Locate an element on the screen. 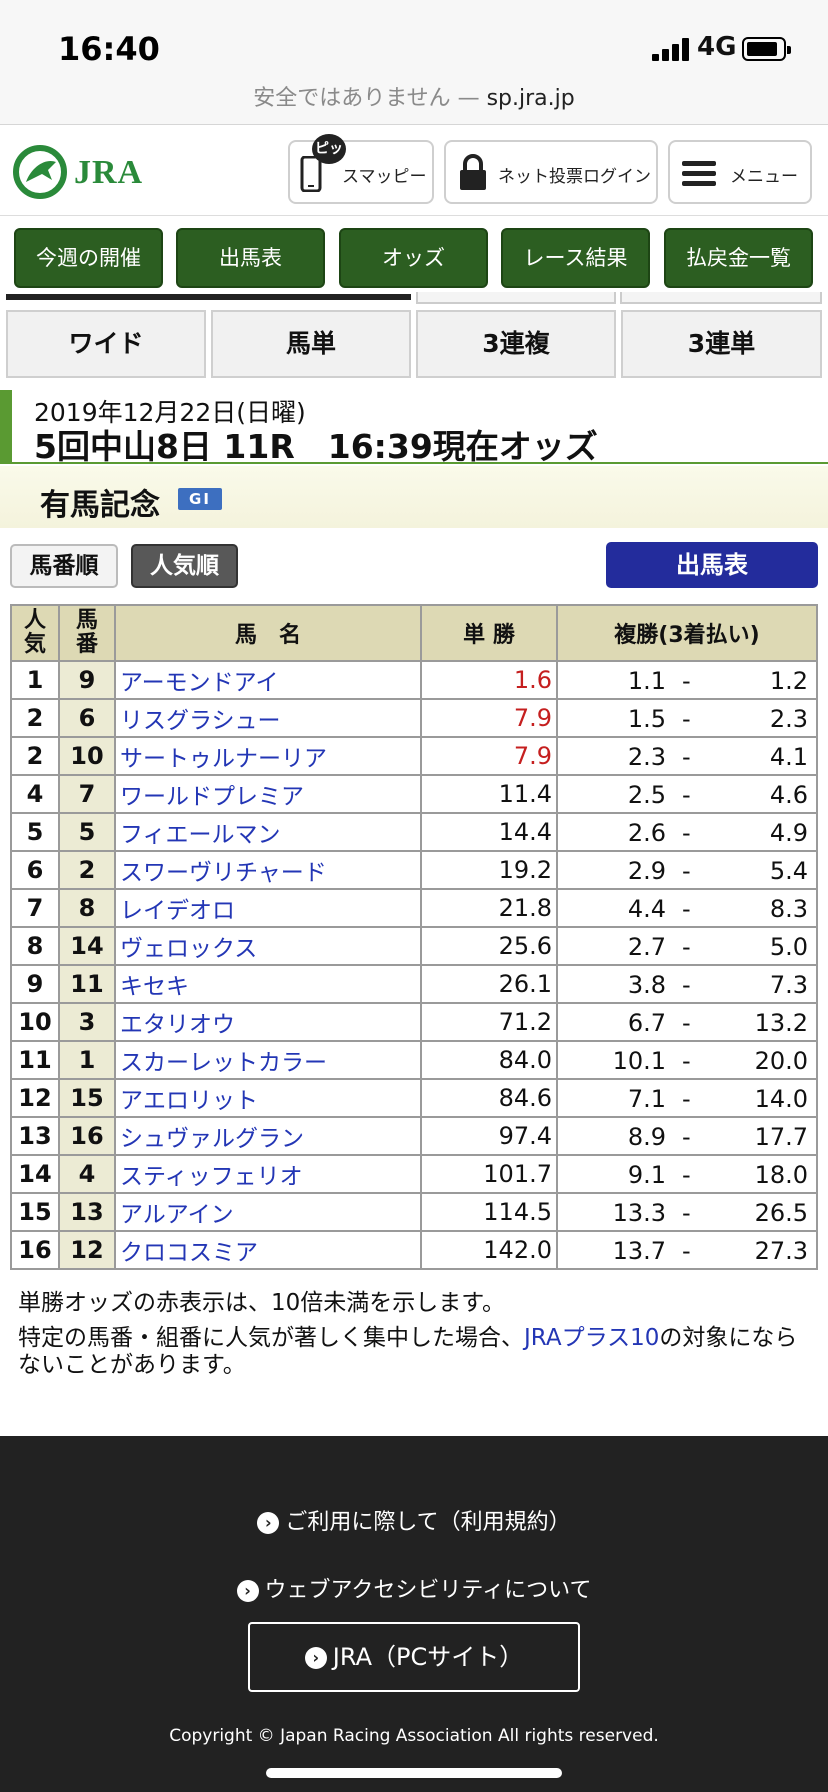 The height and width of the screenshot is (1792, 828). place-odds-cell: 1.5- 2.3 is located at coordinates (687, 718).